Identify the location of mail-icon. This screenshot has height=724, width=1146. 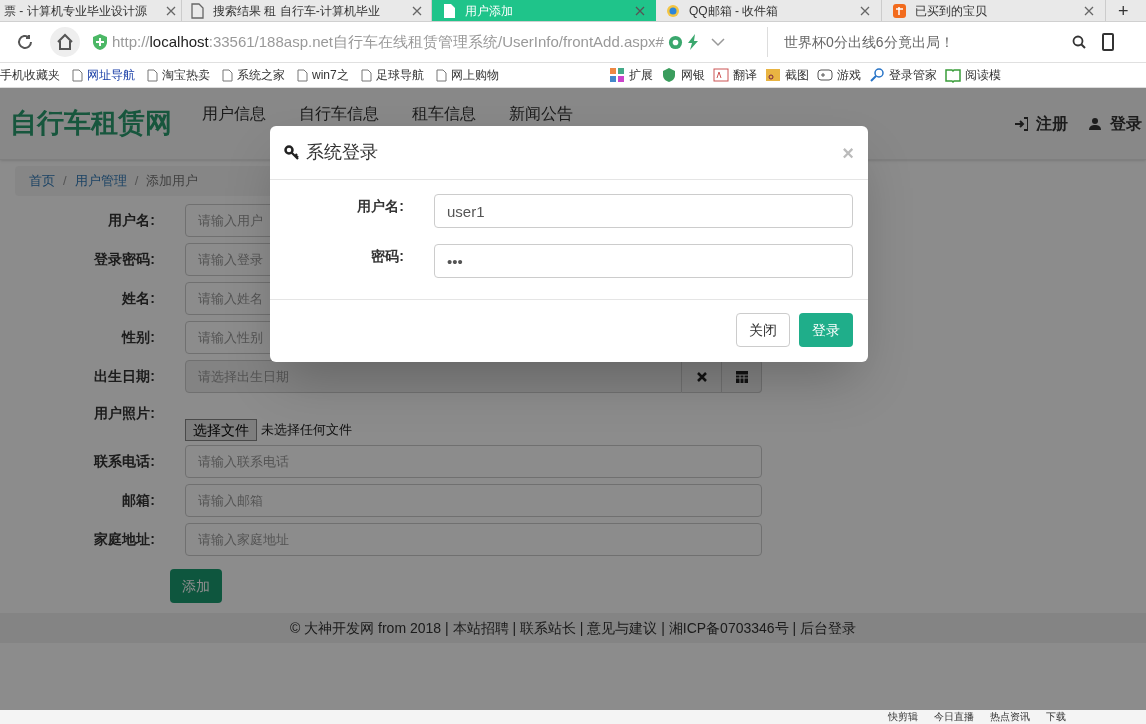
(673, 10).